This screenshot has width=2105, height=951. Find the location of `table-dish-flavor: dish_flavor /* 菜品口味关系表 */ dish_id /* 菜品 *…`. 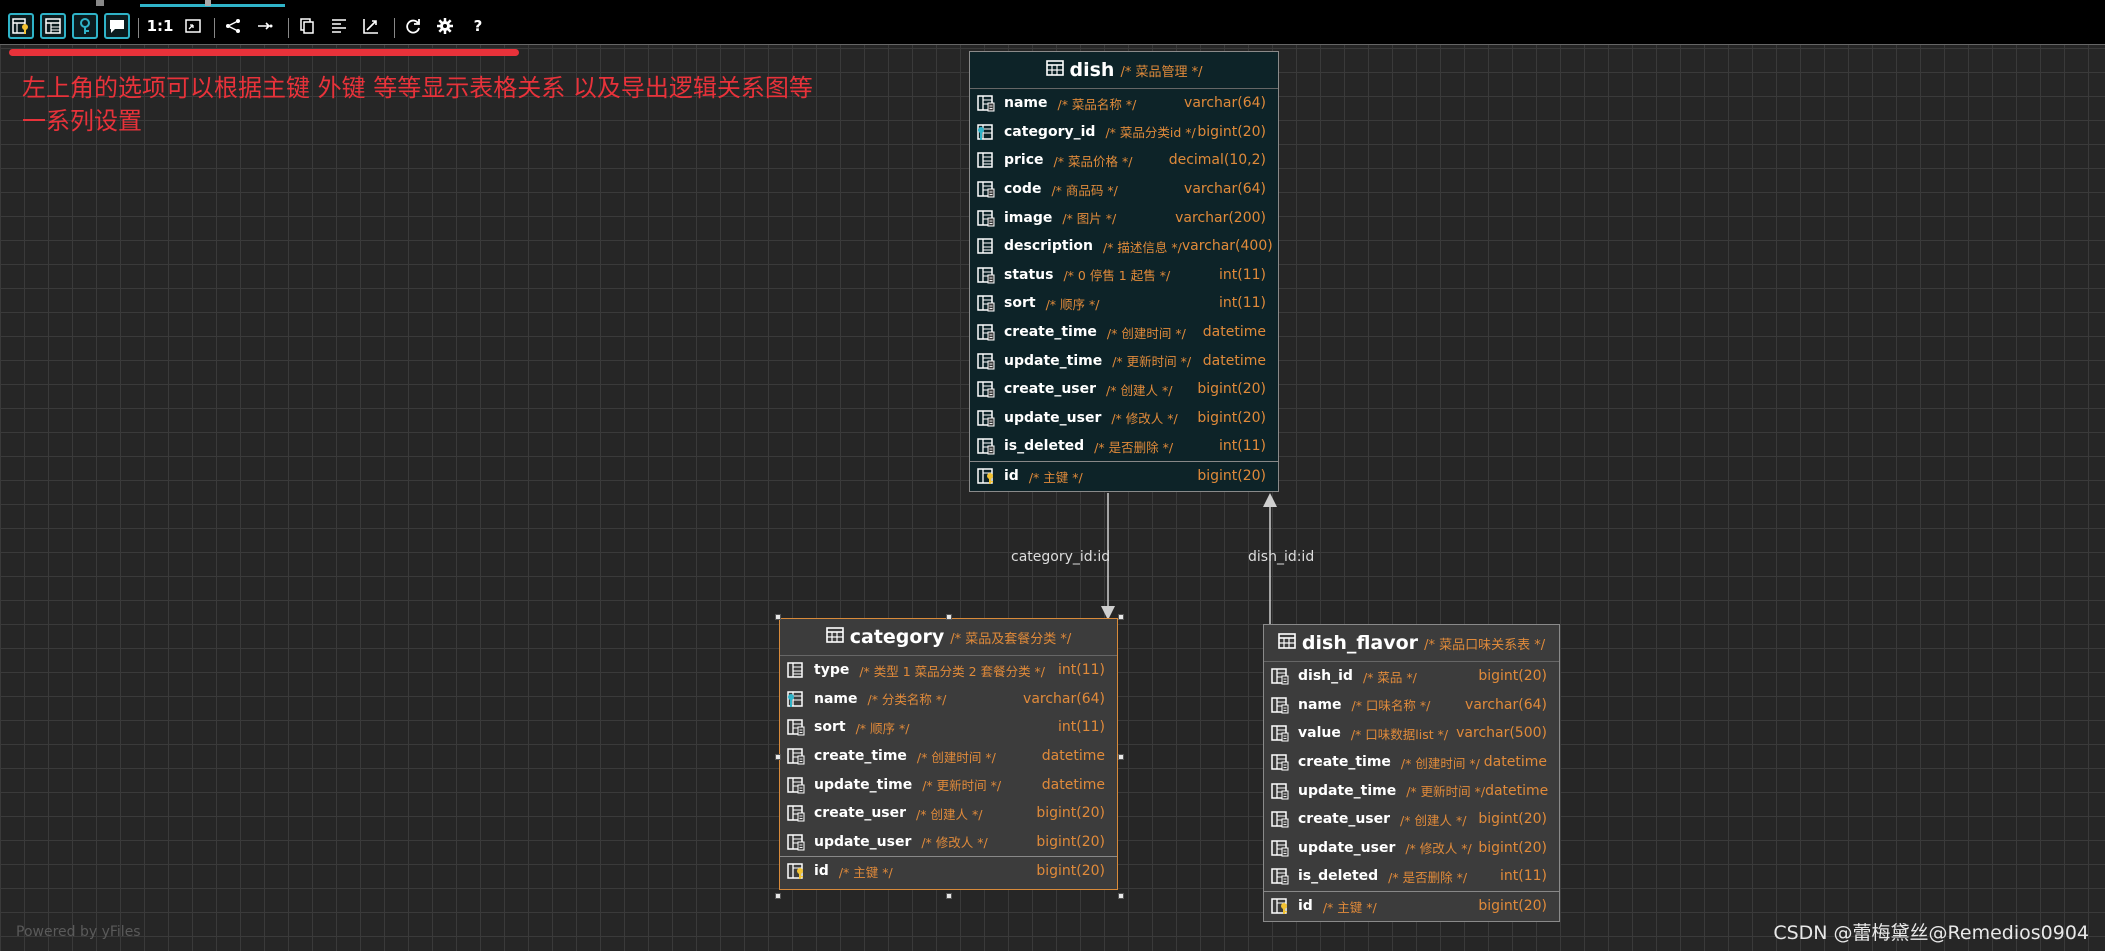

table-dish-flavor: dish_flavor /* 菜品口味关系表 */ dish_id /* 菜品 *… is located at coordinates (1411, 773).